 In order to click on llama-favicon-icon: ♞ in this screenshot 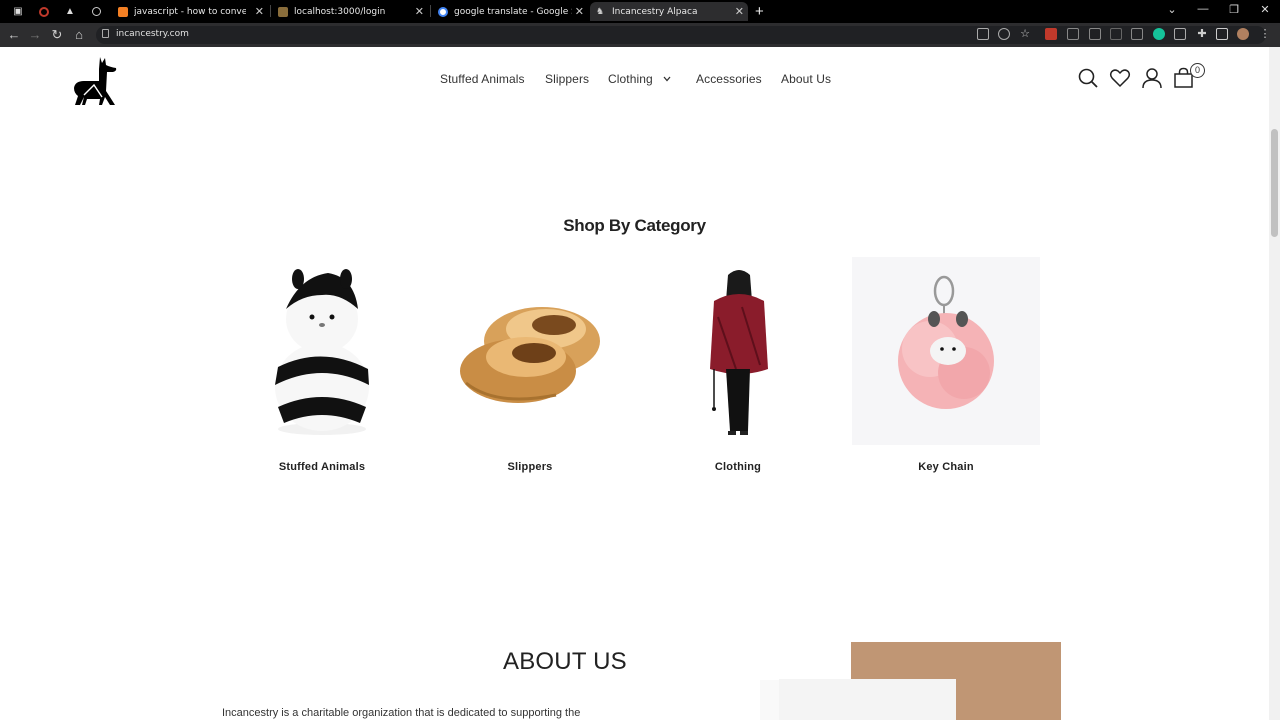, I will do `click(600, 11)`.